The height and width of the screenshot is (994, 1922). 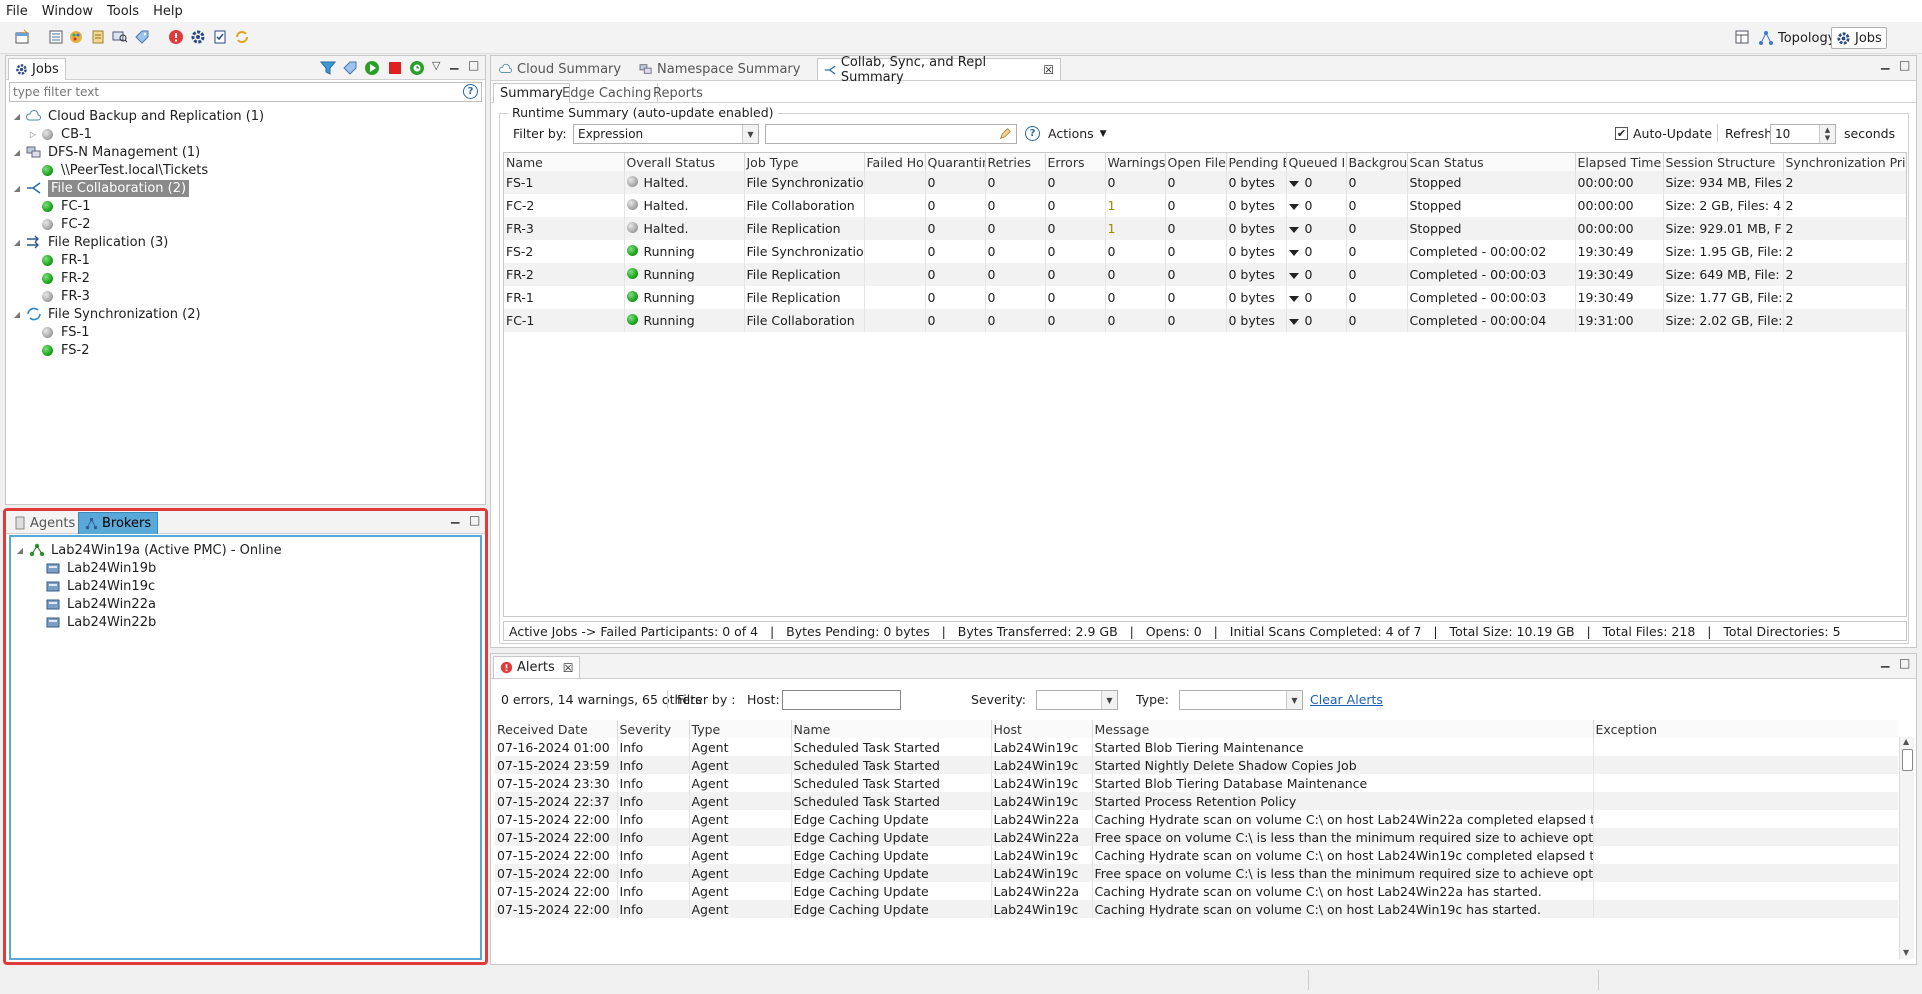 I want to click on maximize-icon: □, so click(x=473, y=65).